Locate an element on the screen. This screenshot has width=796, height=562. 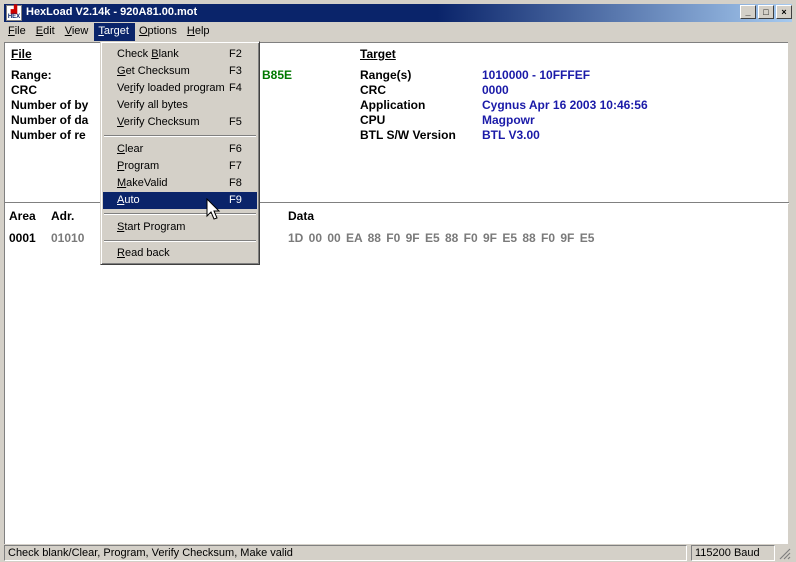
target-cpu-value: Magpowr is located at coordinates (508, 120).